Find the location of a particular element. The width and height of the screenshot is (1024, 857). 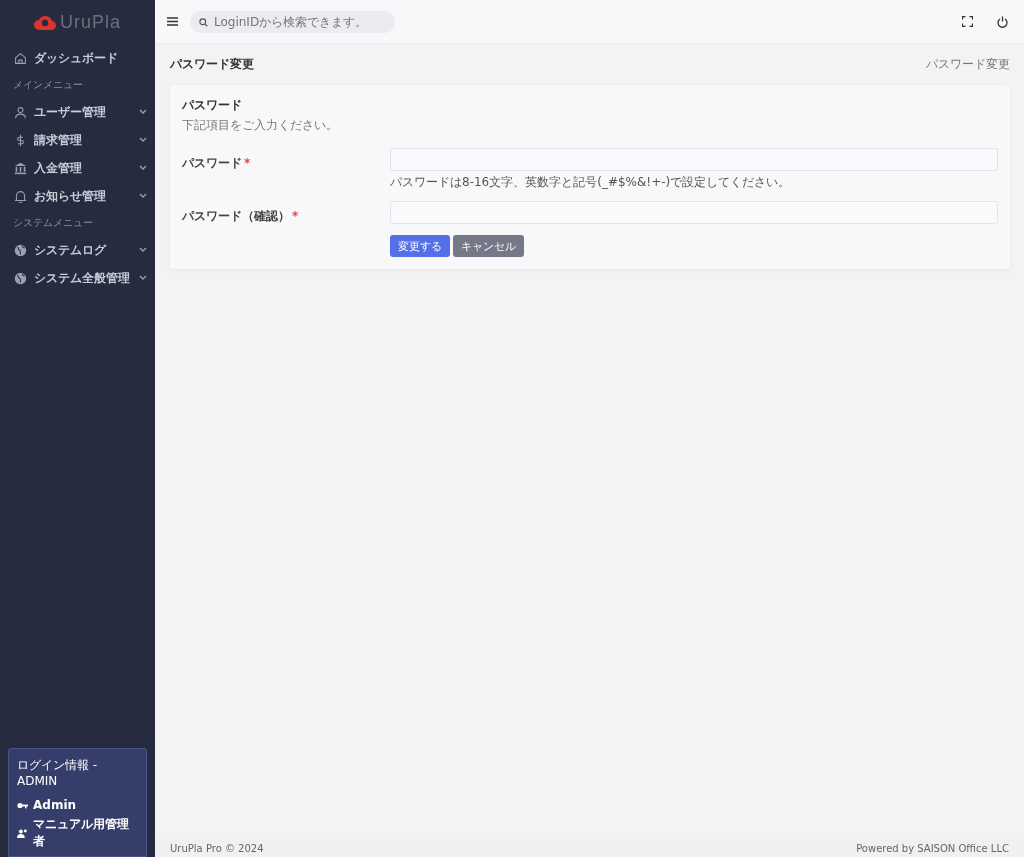

key-icon is located at coordinates (22, 805).